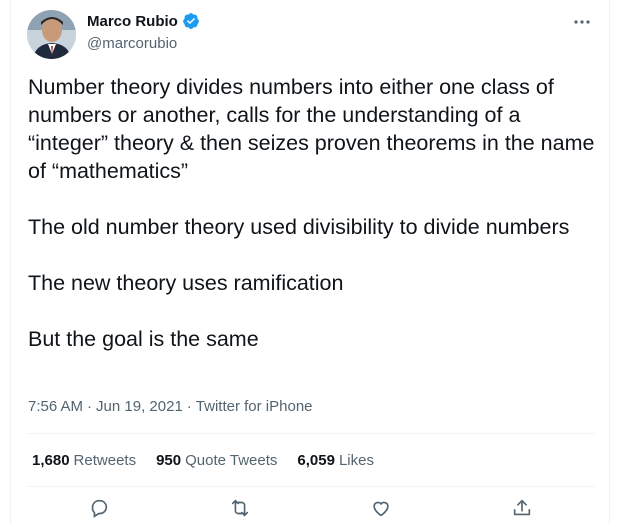 The image size is (619, 527). I want to click on quote-tweets-label: Quote Tweets, so click(231, 460).